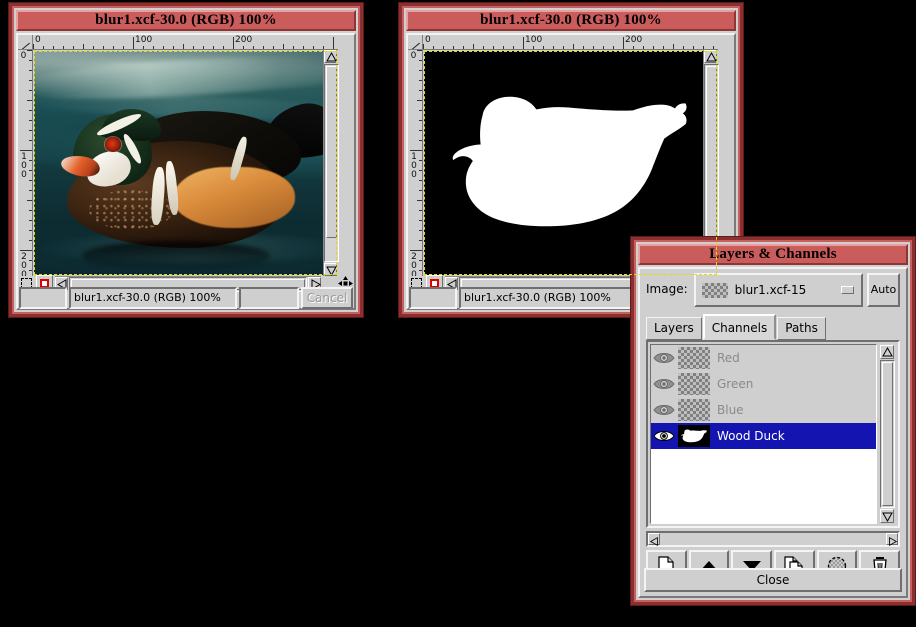 Image resolution: width=916 pixels, height=627 pixels. I want to click on channel-list-scrollbar, so click(887, 434).